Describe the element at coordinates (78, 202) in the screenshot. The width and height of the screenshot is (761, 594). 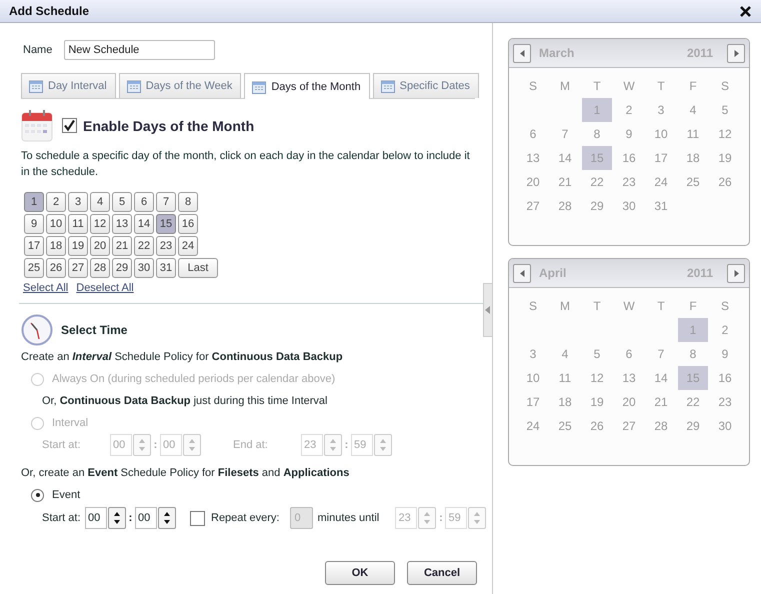
I see `day-button: 3` at that location.